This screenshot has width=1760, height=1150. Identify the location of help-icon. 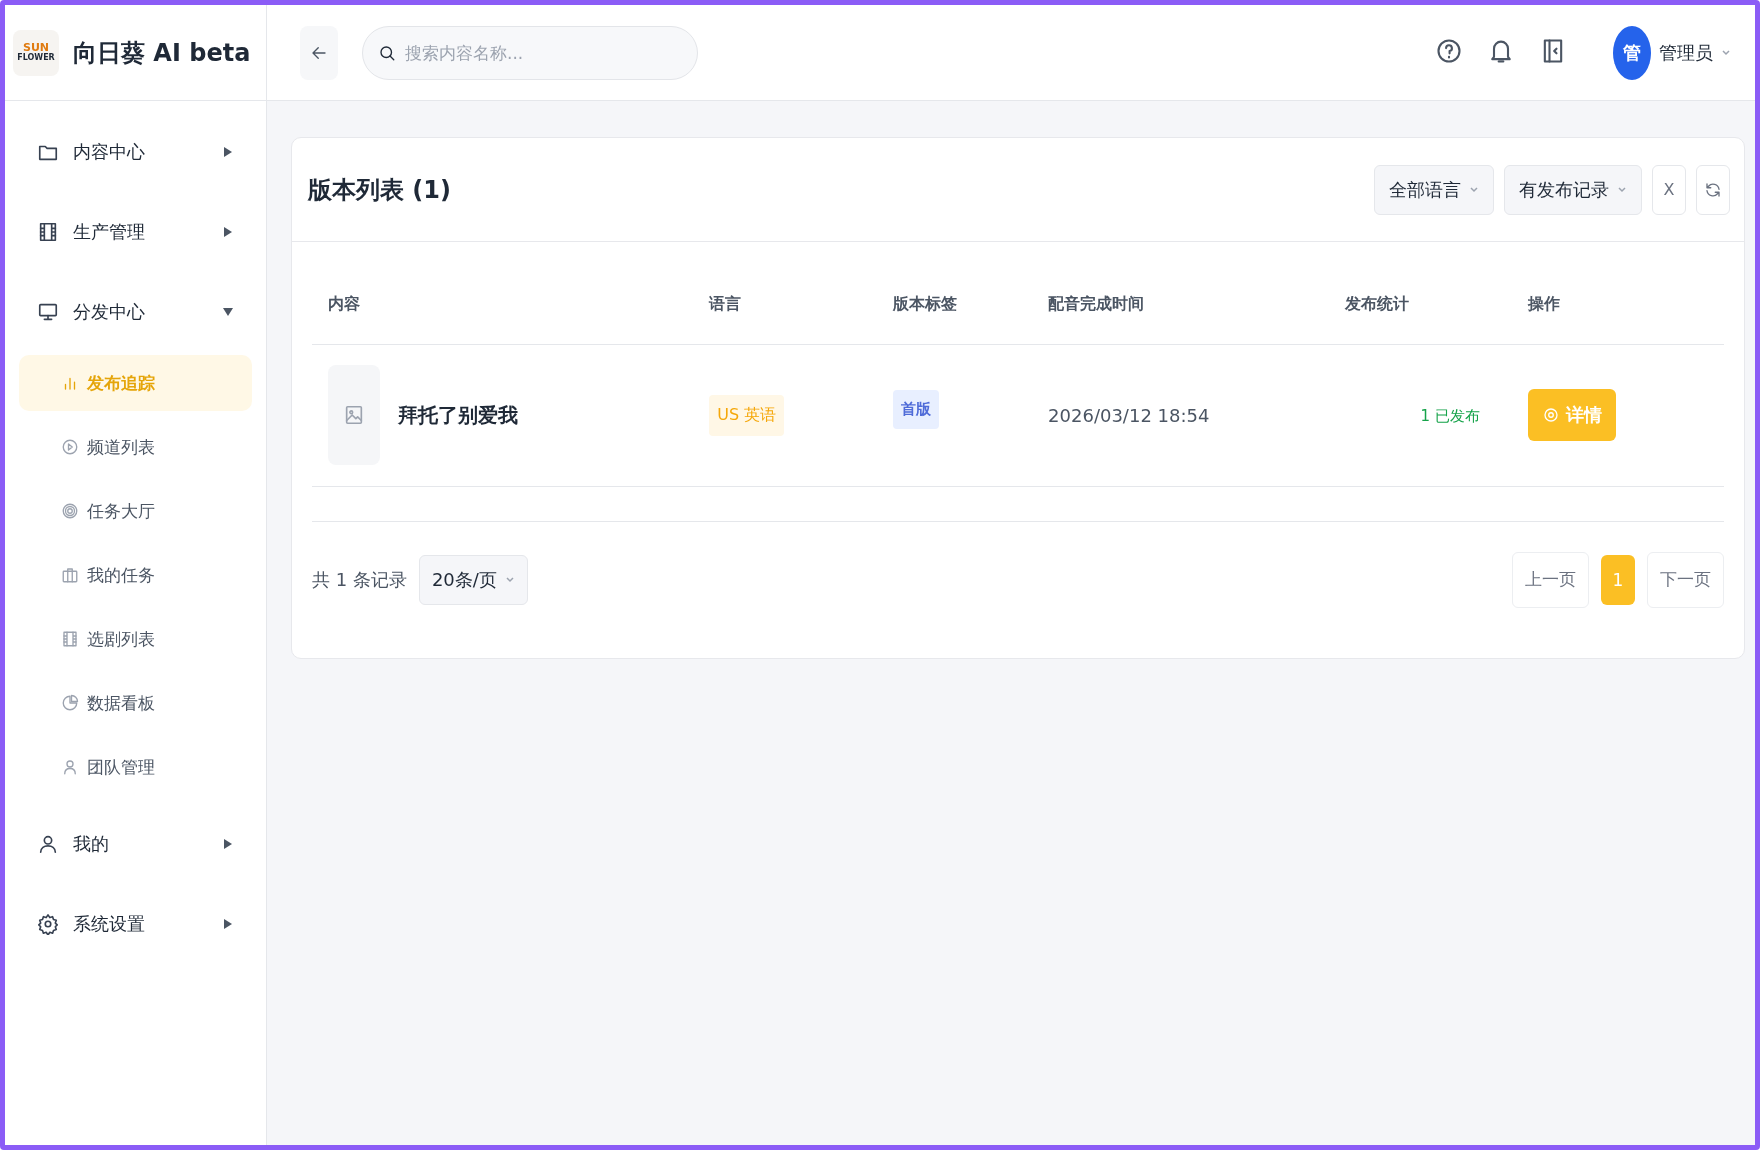
(1449, 50).